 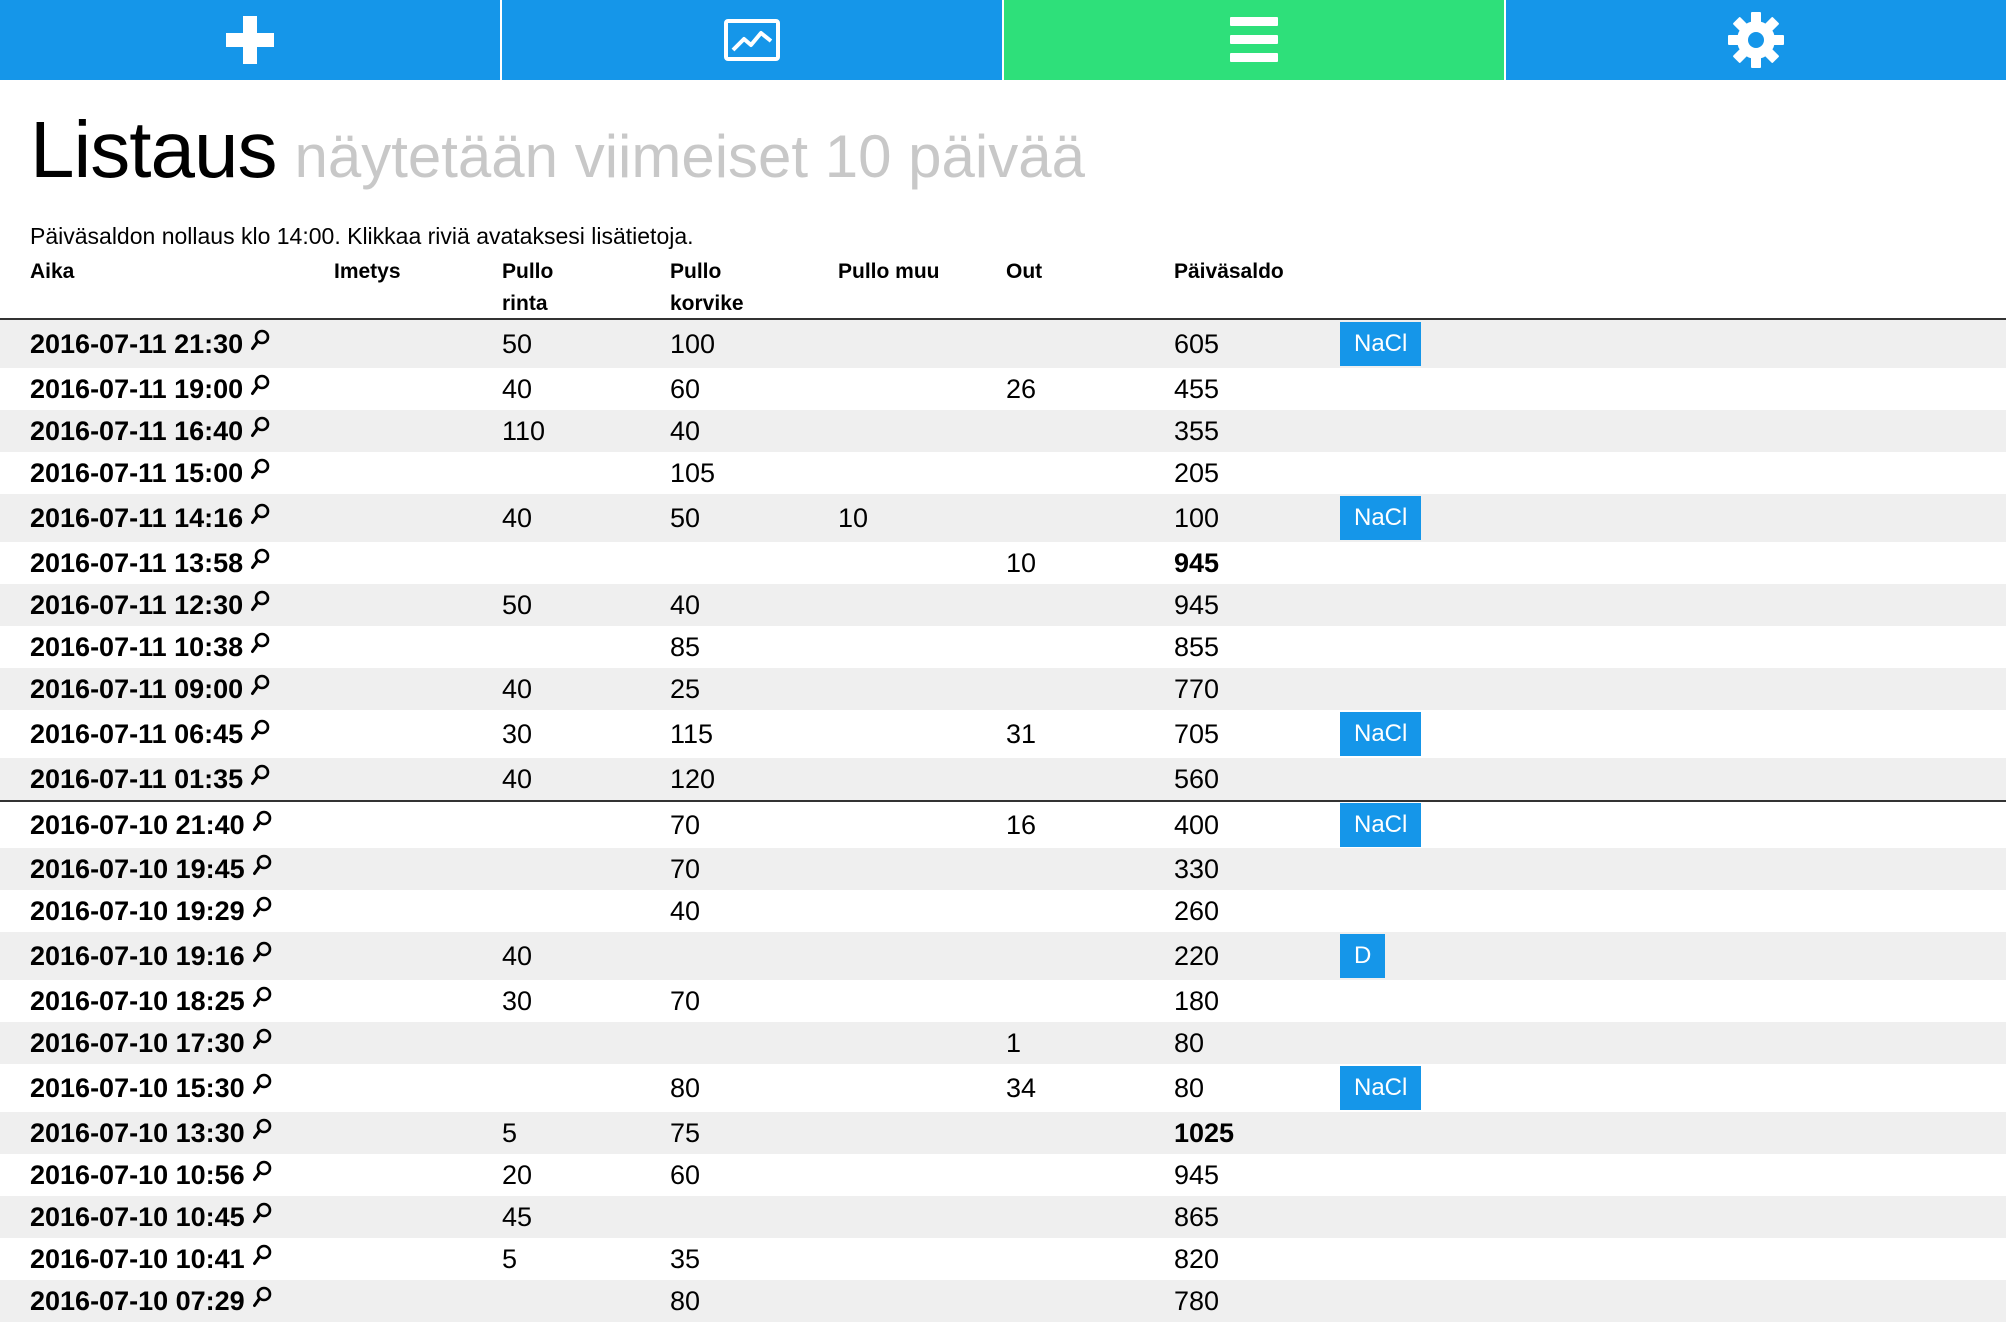 I want to click on cell-paivasaldo: 705, so click(x=1197, y=733).